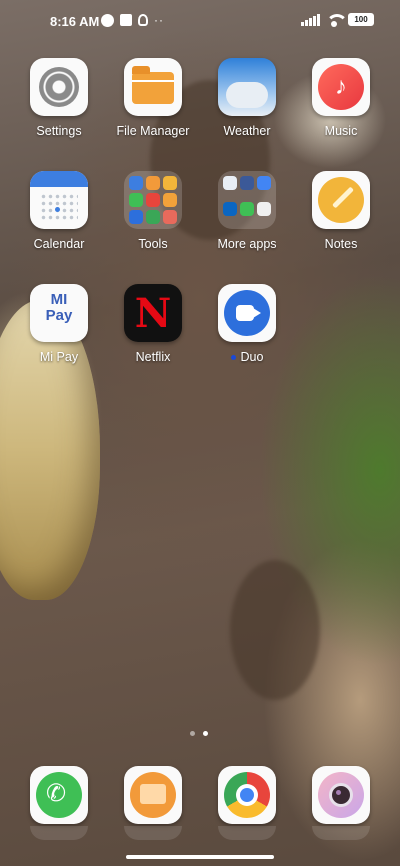 Image resolution: width=400 pixels, height=866 pixels. I want to click on app-label: Calendar, so click(59, 244).